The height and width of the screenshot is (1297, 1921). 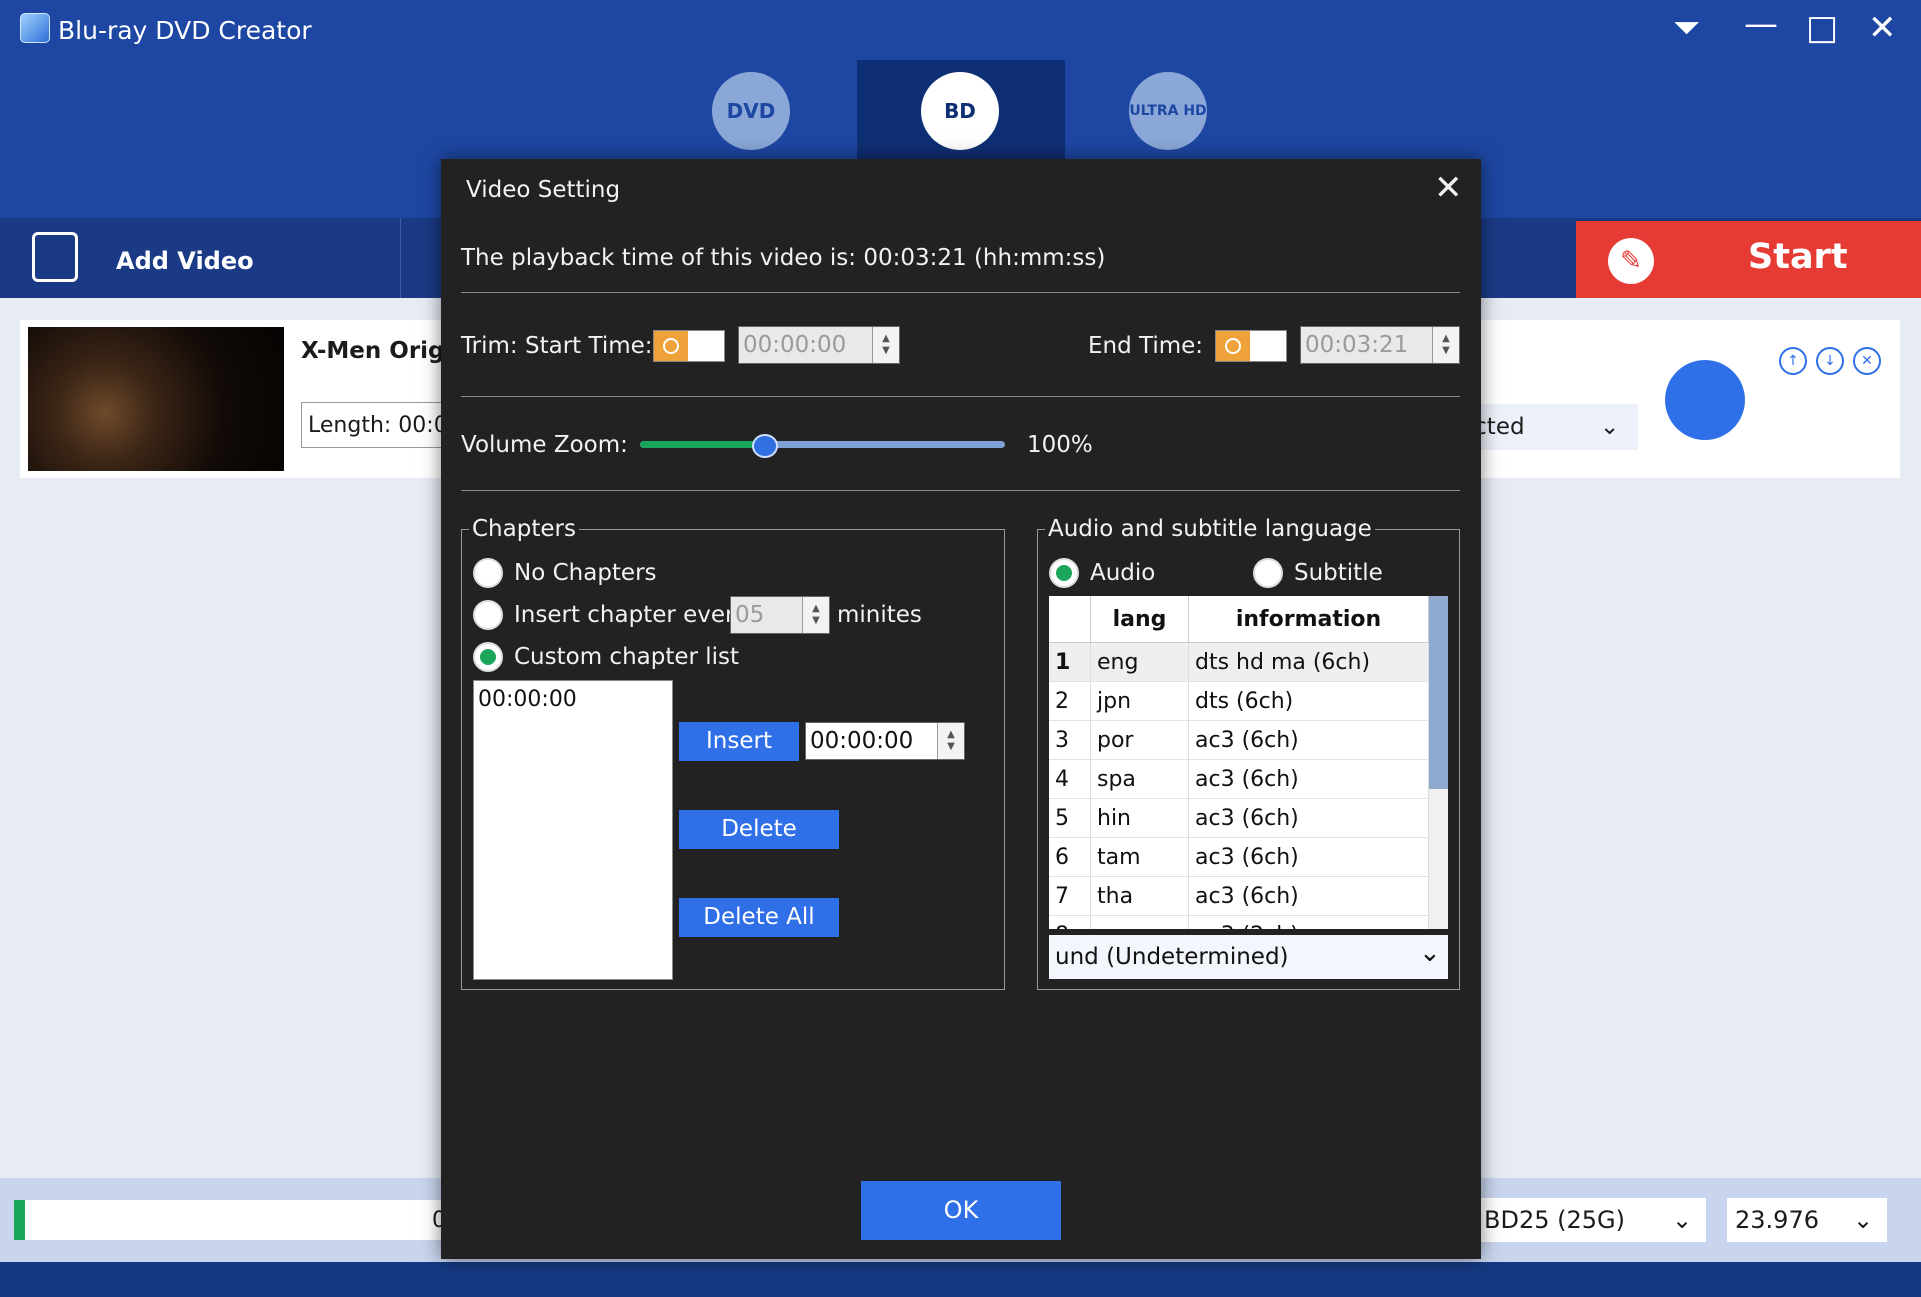 I want to click on video-thumbnail, so click(x=156, y=399).